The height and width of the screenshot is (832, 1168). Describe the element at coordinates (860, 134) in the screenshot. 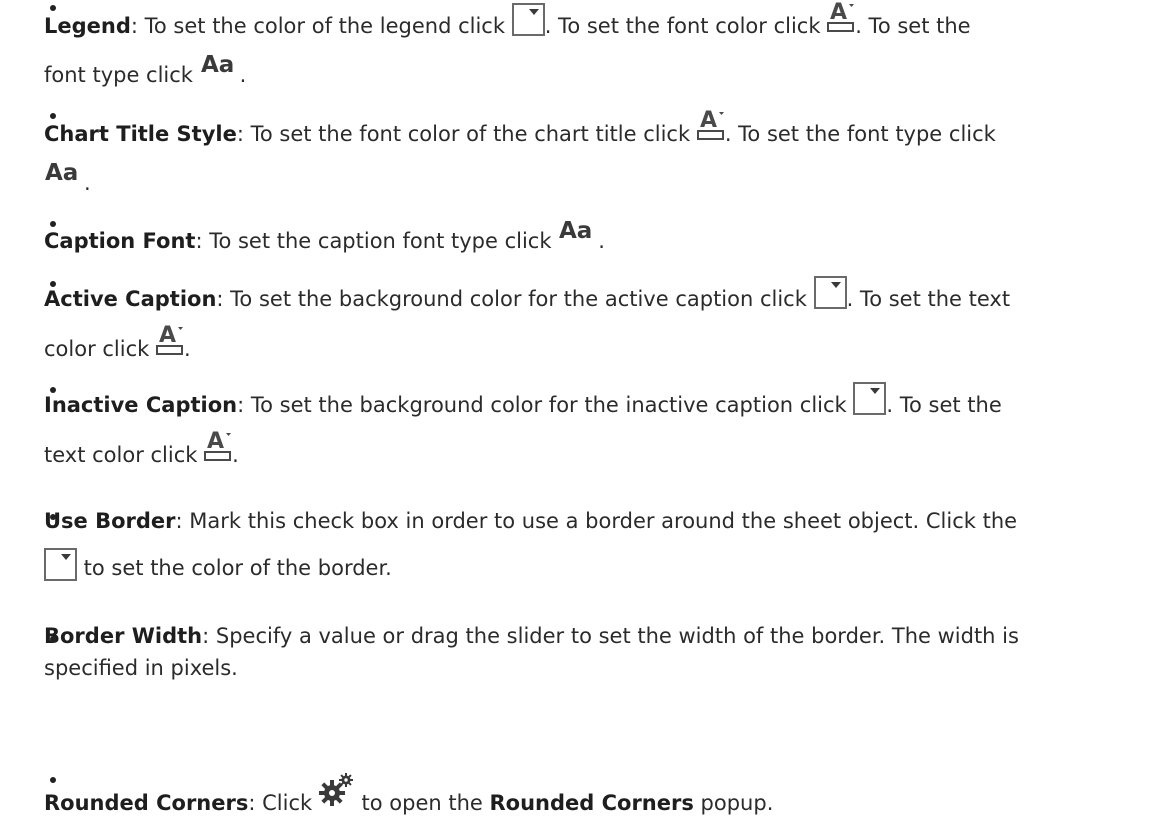

I see `item-text: . To set the font type click` at that location.